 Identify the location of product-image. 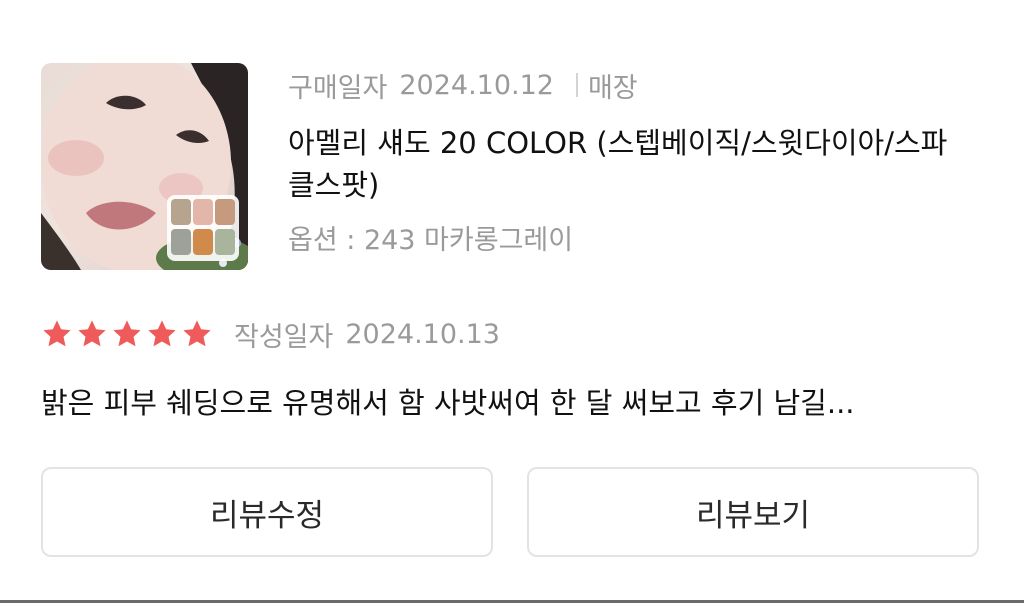
(144, 166).